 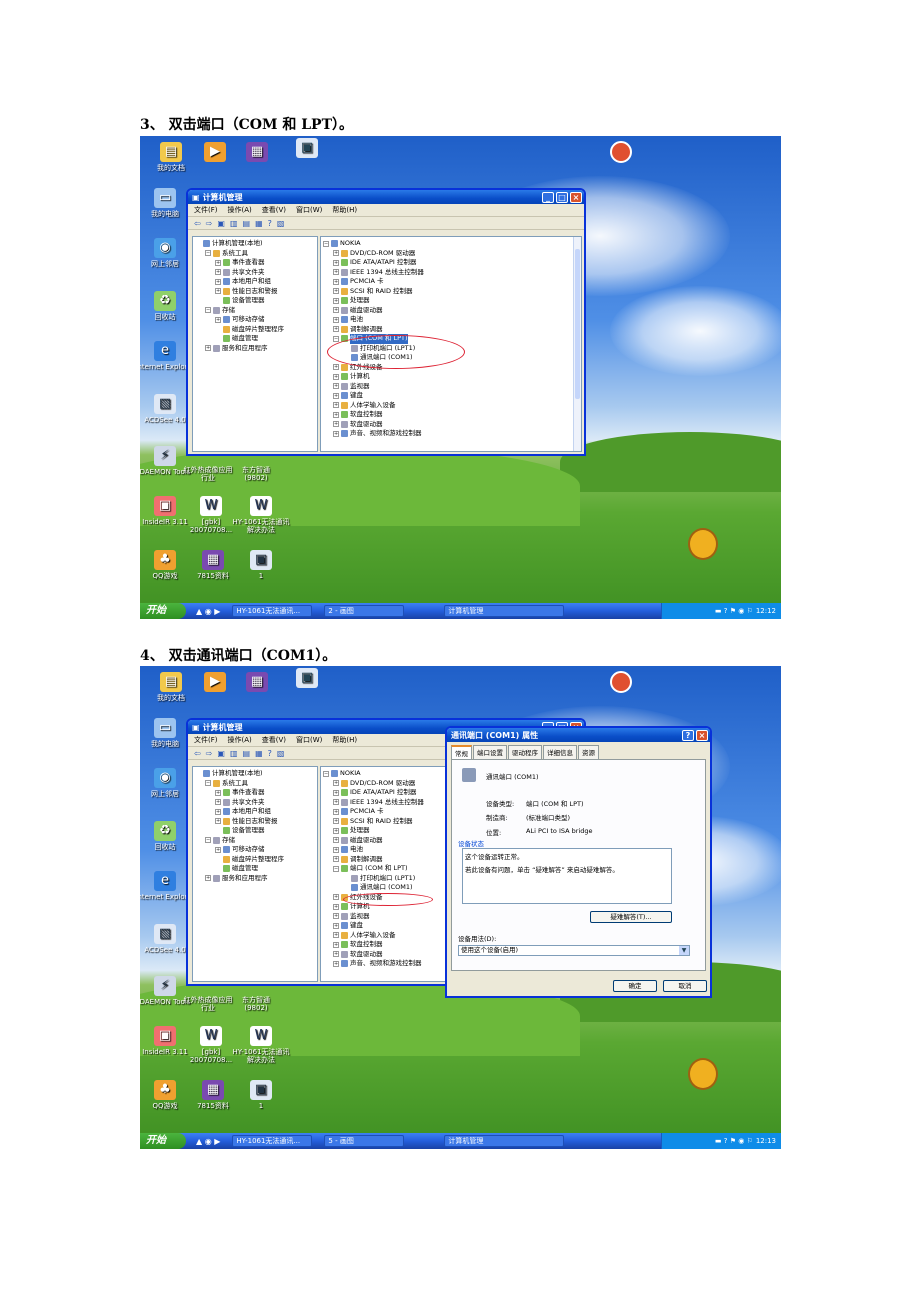 I want to click on tree-item: + 性能日志和警报, so click(x=255, y=822).